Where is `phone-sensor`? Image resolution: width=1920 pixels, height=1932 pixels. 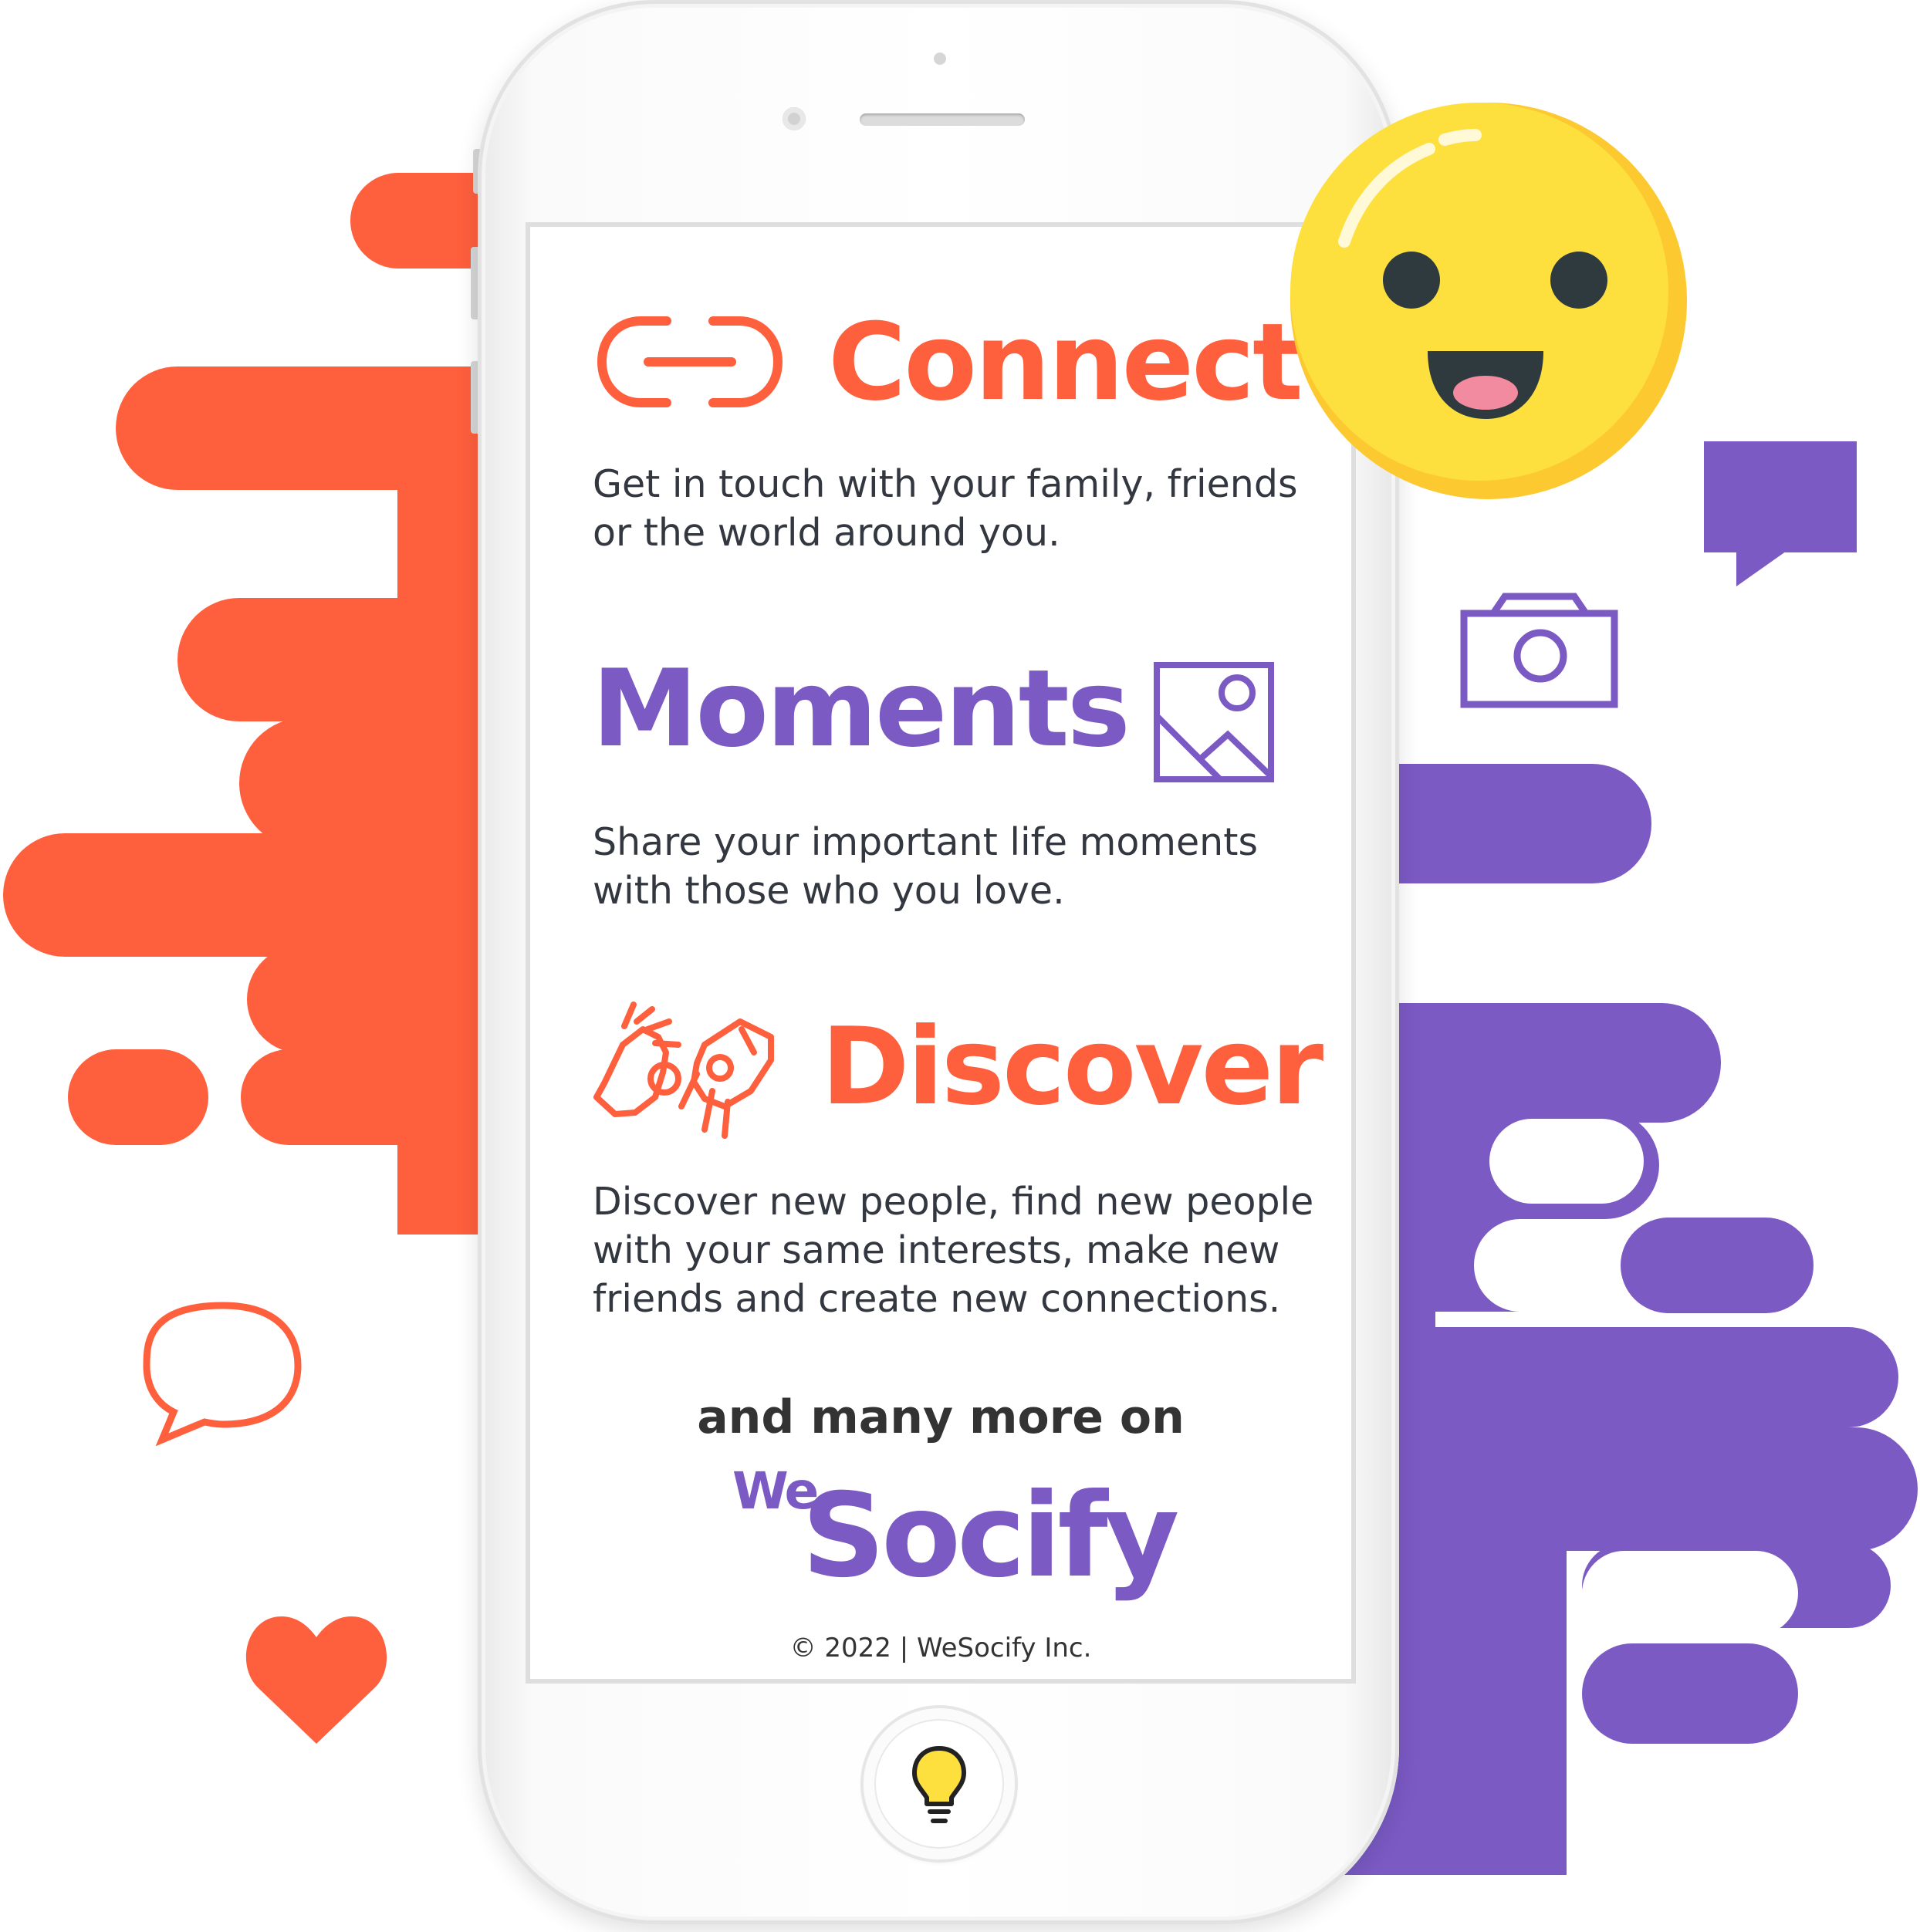
phone-sensor is located at coordinates (940, 59).